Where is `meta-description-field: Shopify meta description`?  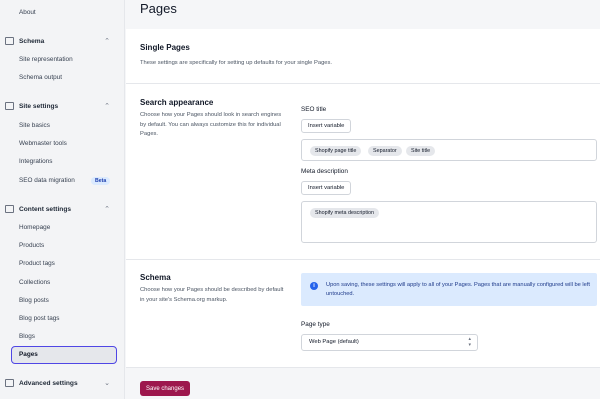 meta-description-field: Shopify meta description is located at coordinates (449, 222).